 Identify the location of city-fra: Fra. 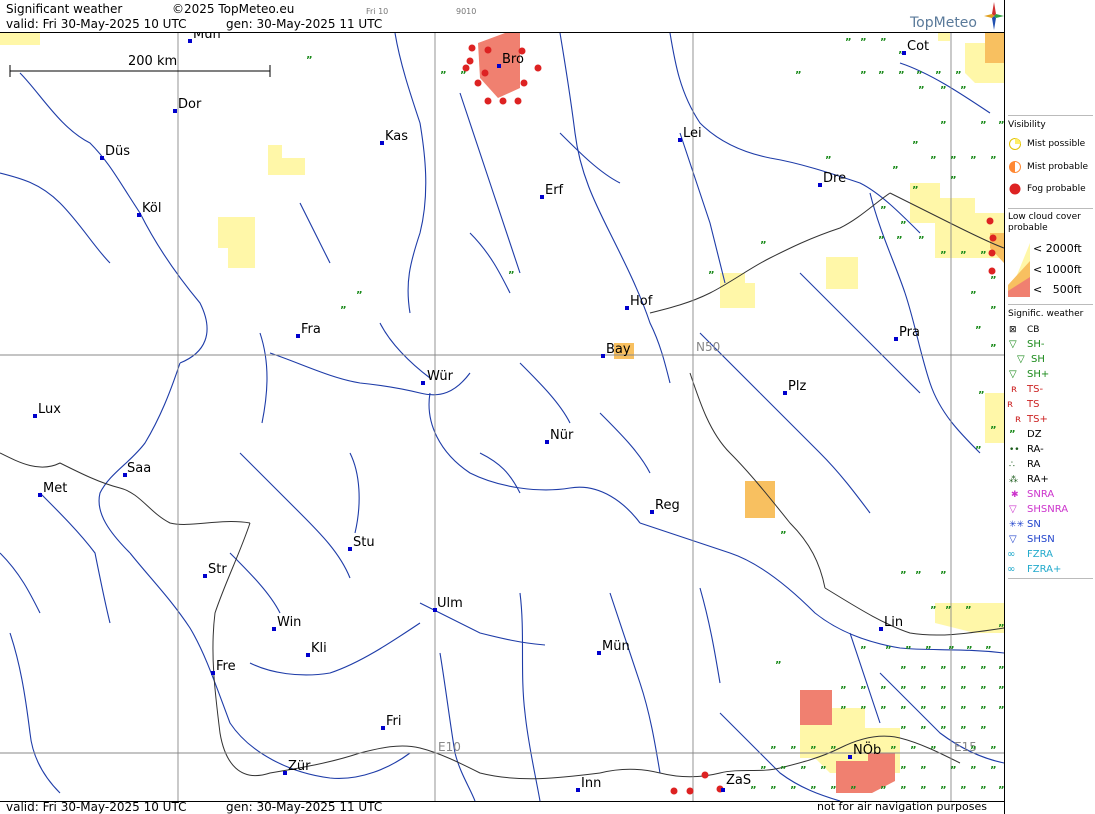
(308, 330).